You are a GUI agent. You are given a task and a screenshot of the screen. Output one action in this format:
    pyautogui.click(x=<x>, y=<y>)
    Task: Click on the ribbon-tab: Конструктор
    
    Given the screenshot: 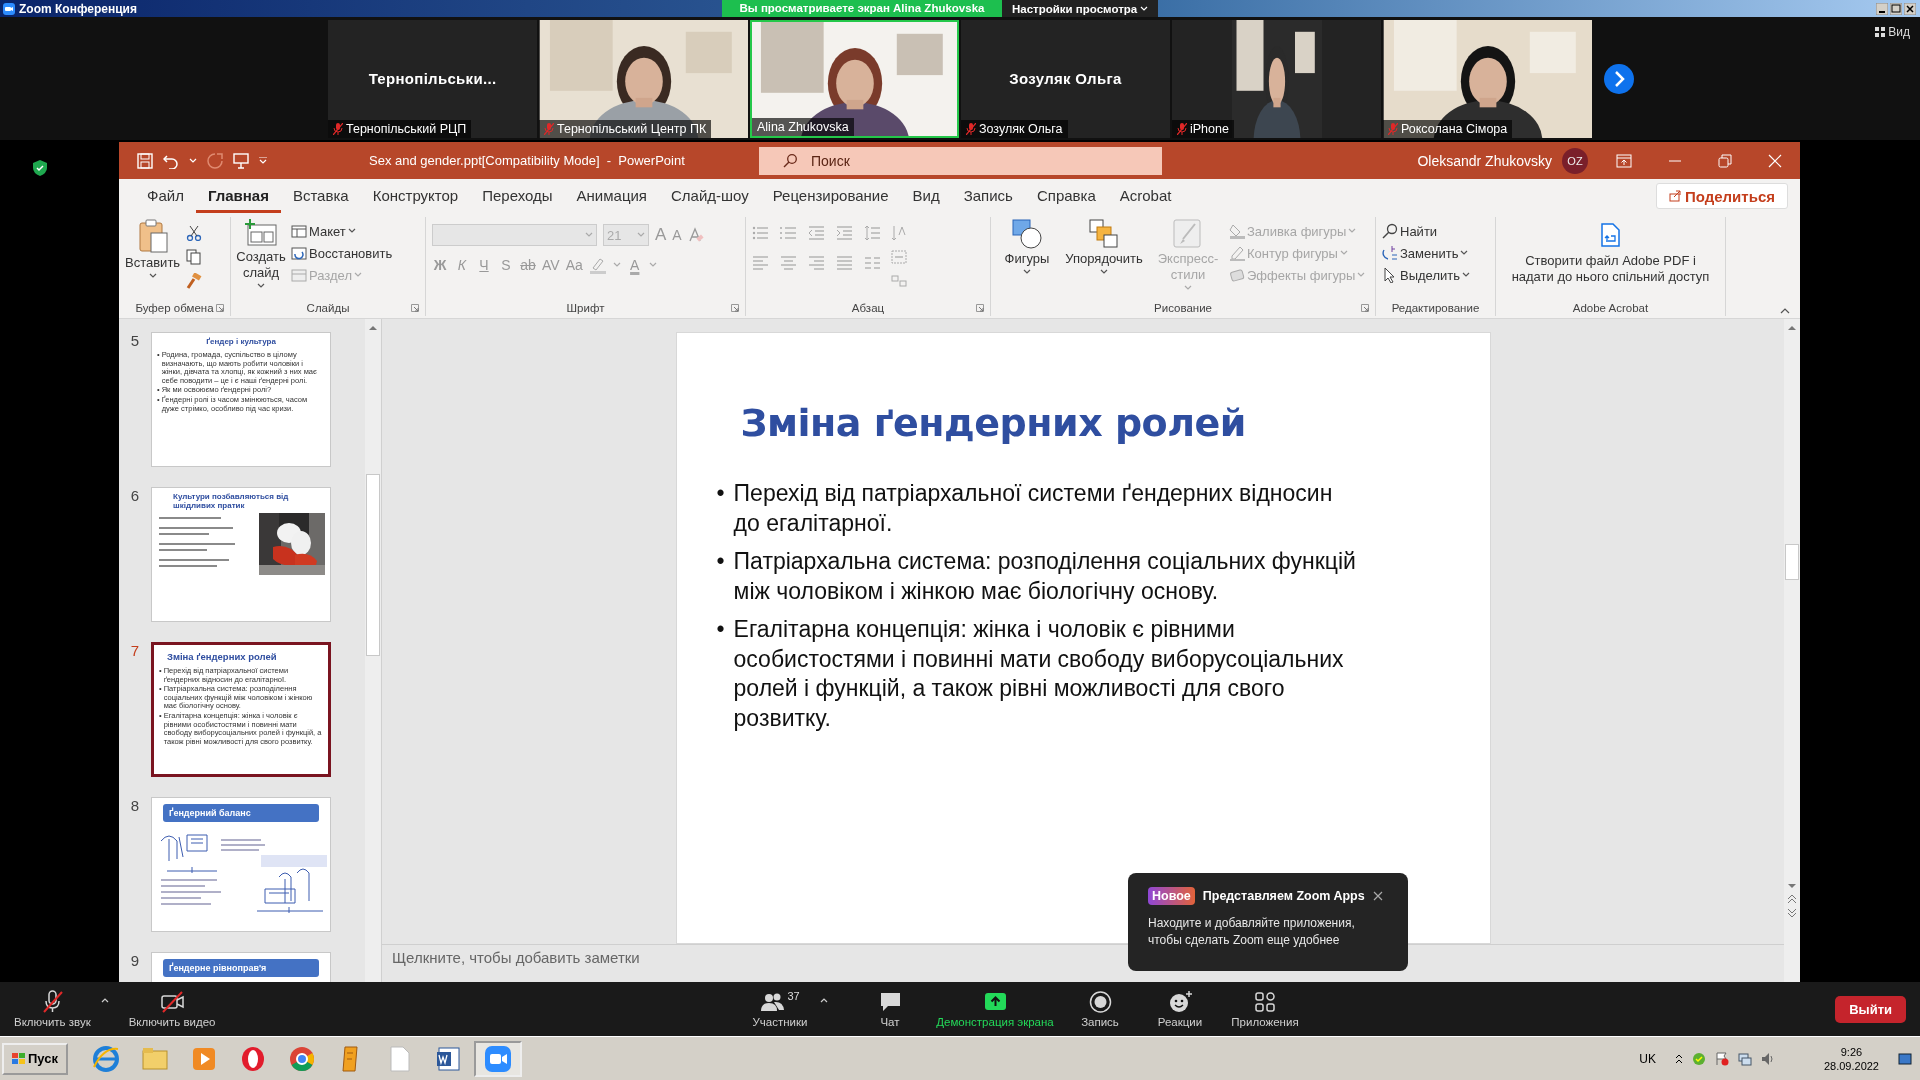 What is the action you would take?
    pyautogui.click(x=415, y=196)
    